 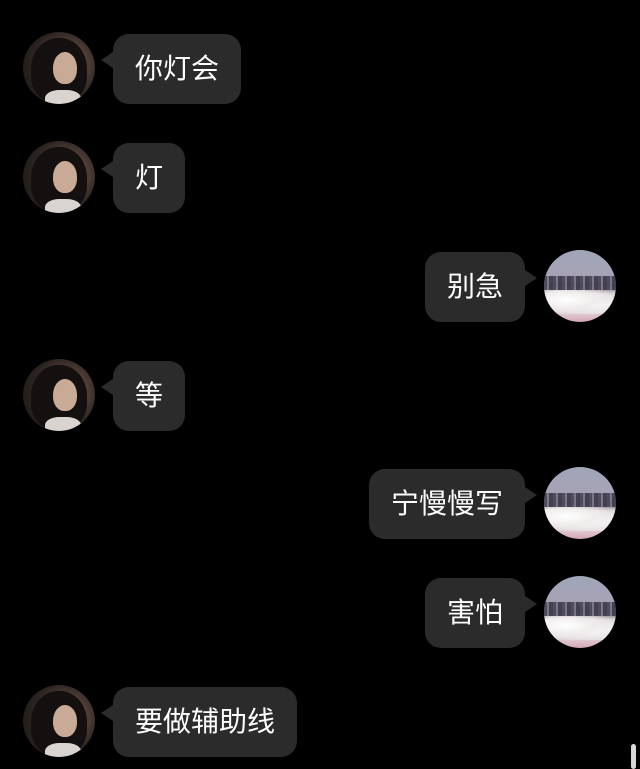 What do you see at coordinates (446, 503) in the screenshot?
I see `message-text: 宁慢慢写` at bounding box center [446, 503].